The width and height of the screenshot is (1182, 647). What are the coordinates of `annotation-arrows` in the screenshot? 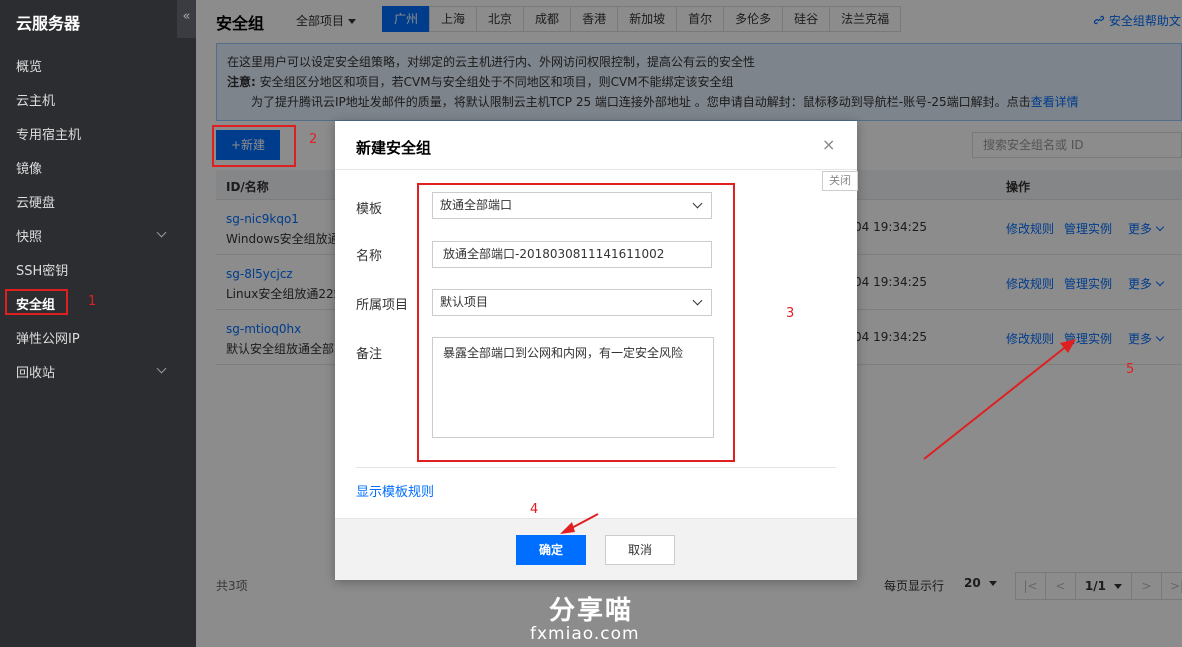 It's located at (818, 436).